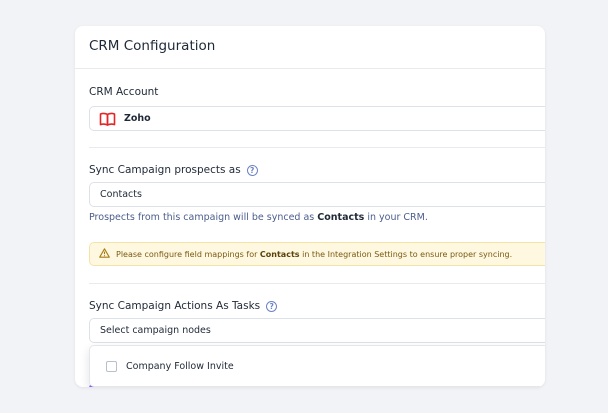  I want to click on sync-actions-label: Sync Campaign Actions As Tasks ?, so click(183, 306).